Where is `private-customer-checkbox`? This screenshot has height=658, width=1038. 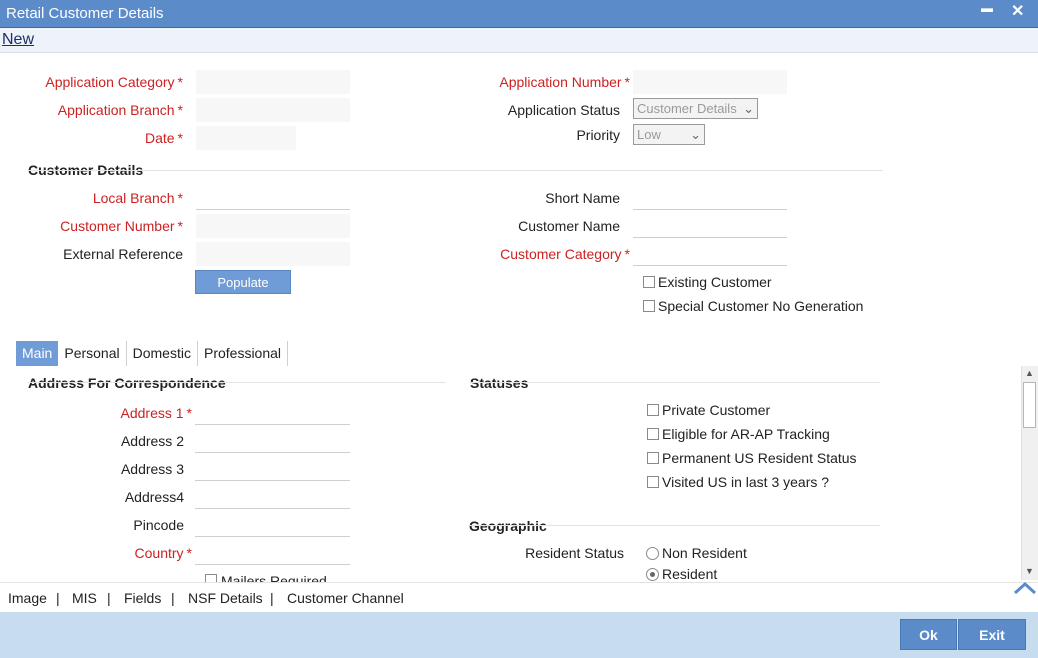 private-customer-checkbox is located at coordinates (653, 410).